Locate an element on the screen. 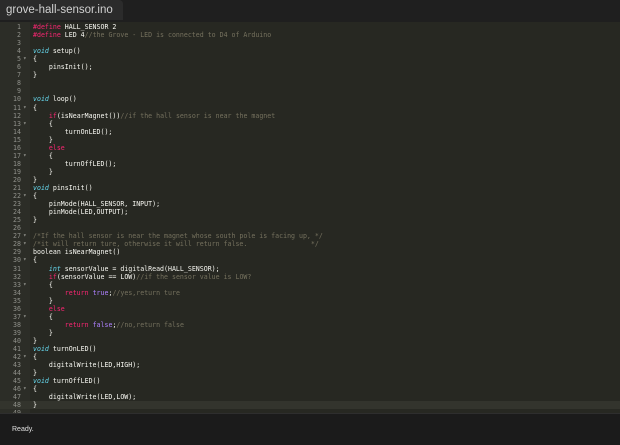 The height and width of the screenshot is (445, 620). code-token: int is located at coordinates (54, 268).